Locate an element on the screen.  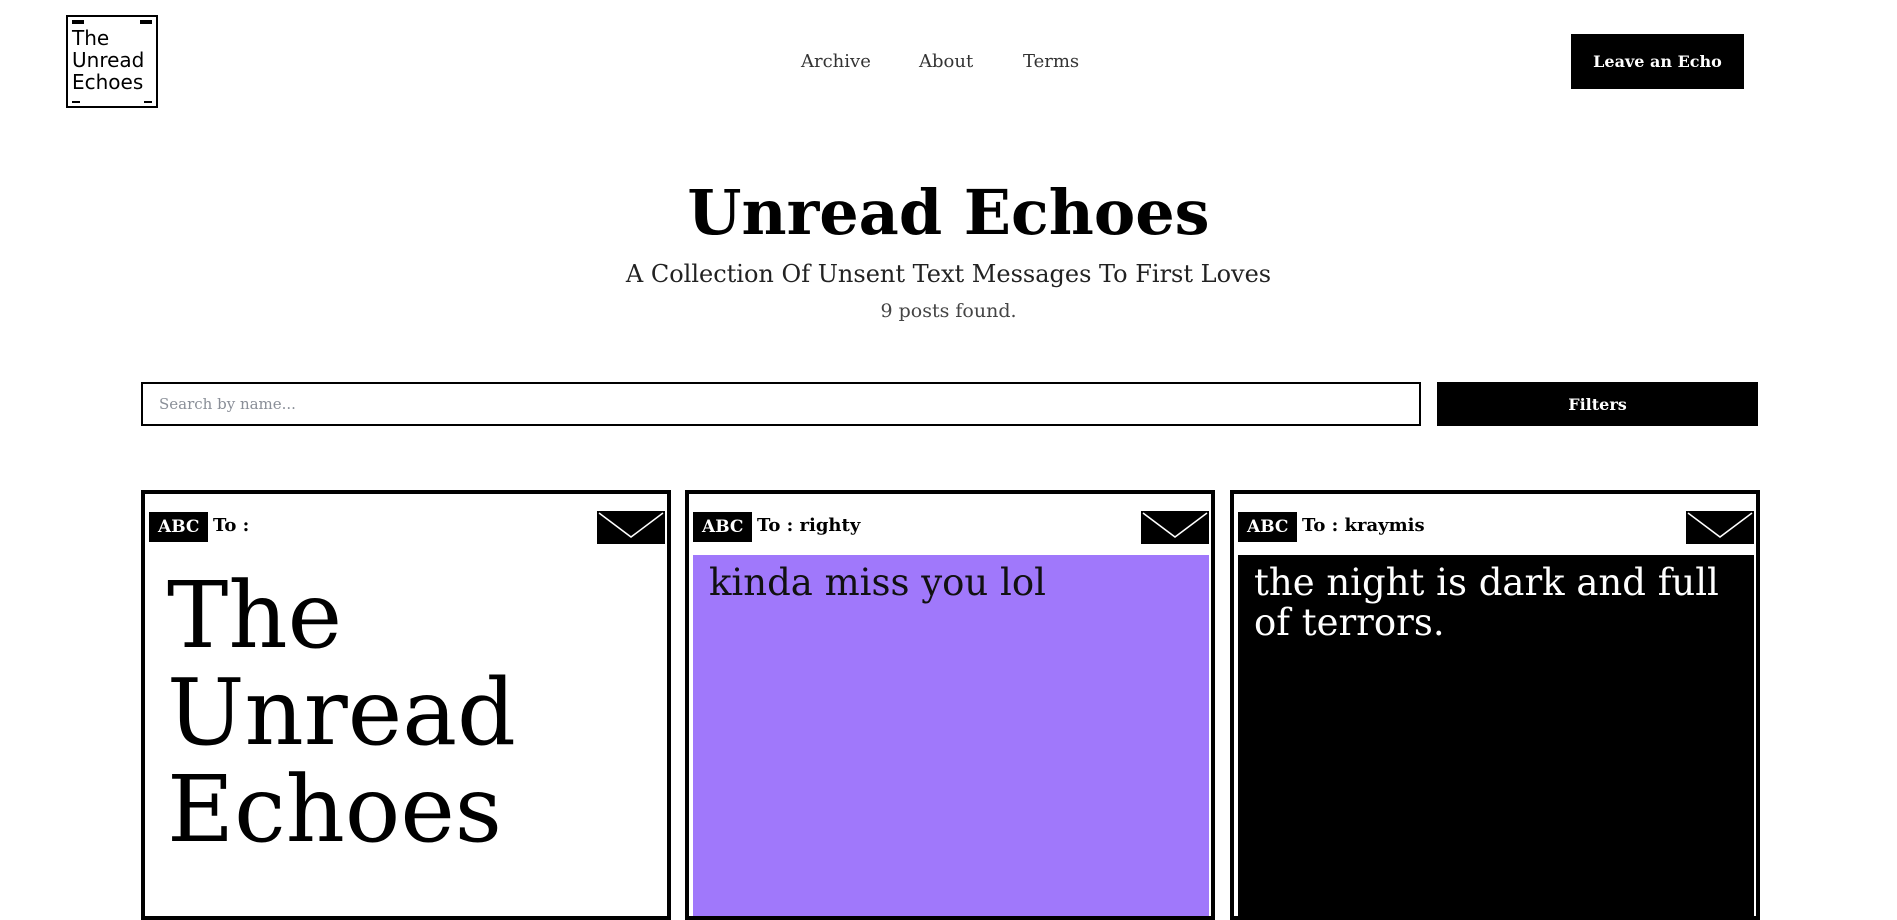
card-recipient: To : kraymis is located at coordinates (1363, 525).